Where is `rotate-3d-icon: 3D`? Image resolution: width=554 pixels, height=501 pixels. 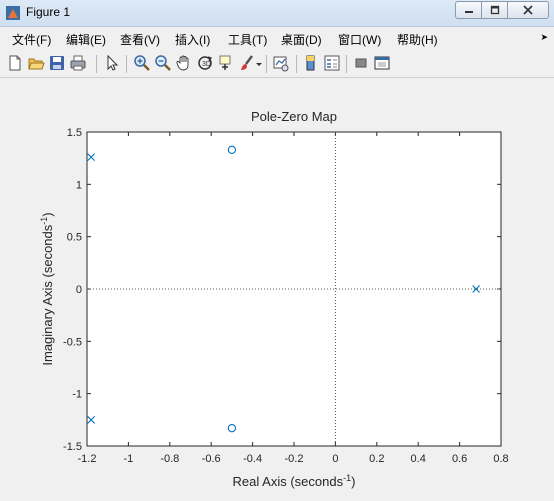
rotate-3d-icon: 3D is located at coordinates (205, 63).